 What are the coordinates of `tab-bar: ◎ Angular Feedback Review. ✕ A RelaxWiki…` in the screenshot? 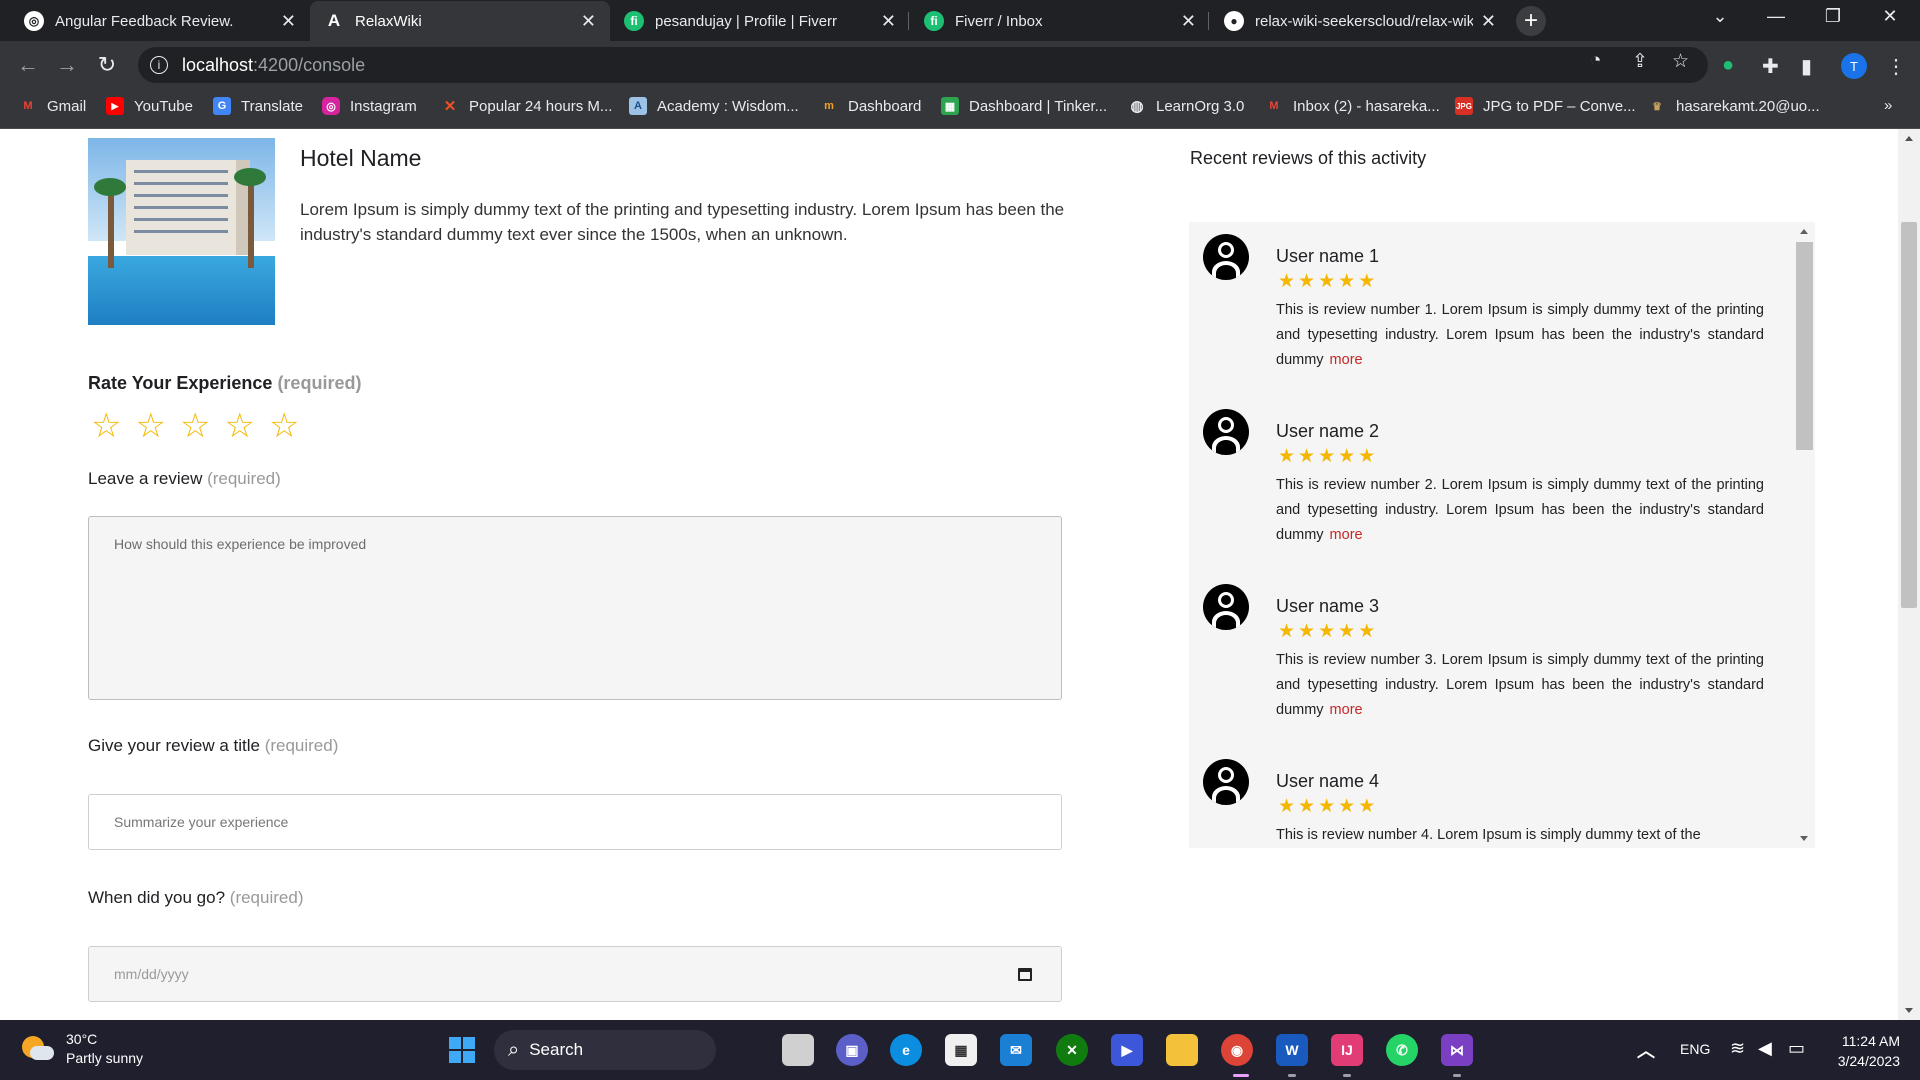 It's located at (960, 20).